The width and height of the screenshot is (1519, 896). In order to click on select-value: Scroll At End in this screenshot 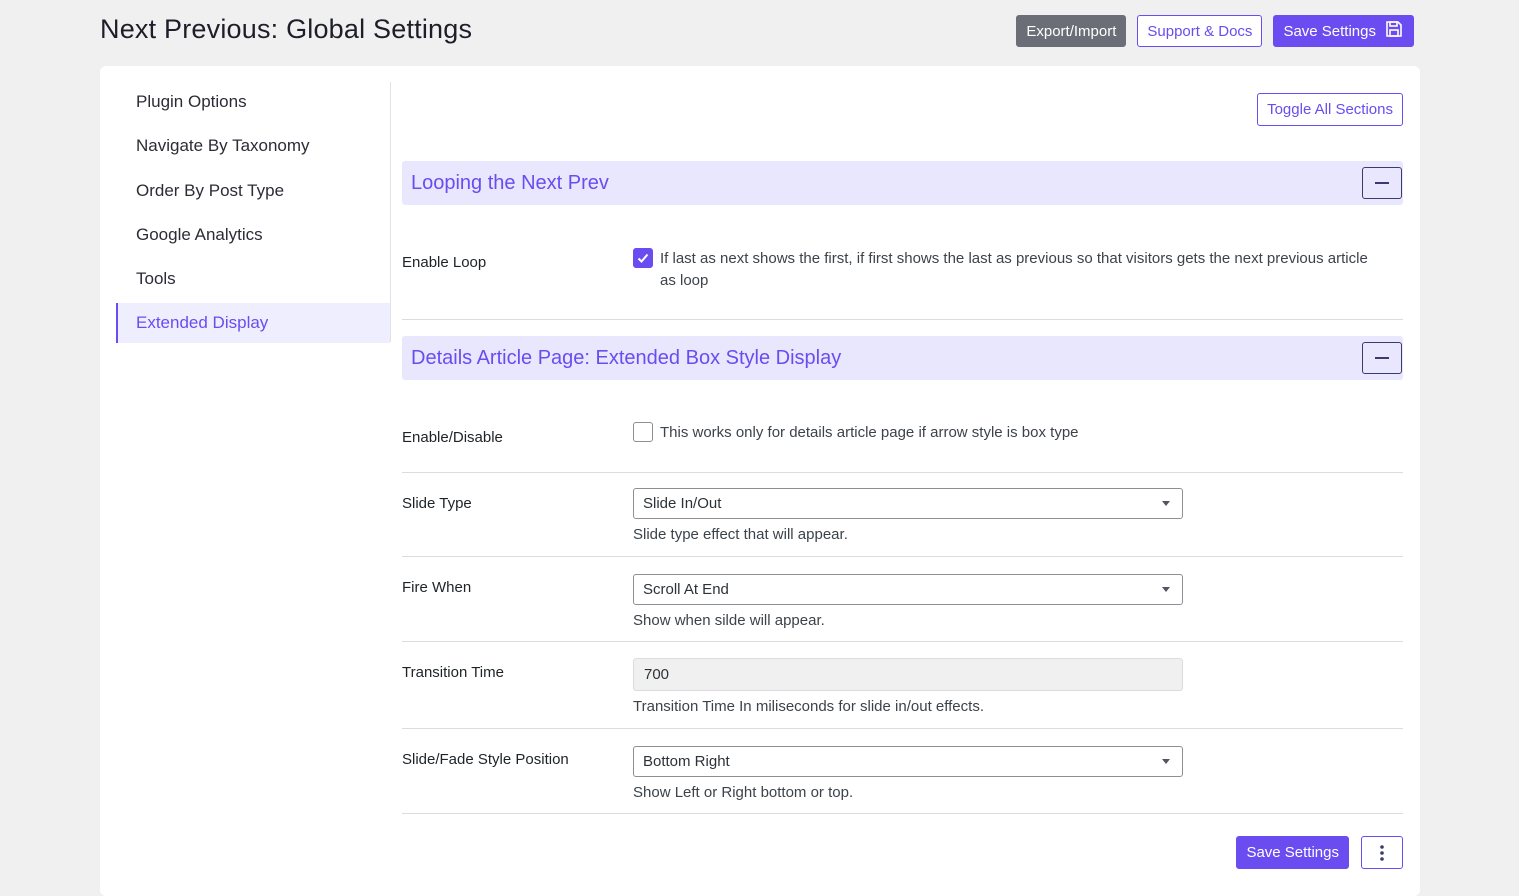, I will do `click(686, 589)`.